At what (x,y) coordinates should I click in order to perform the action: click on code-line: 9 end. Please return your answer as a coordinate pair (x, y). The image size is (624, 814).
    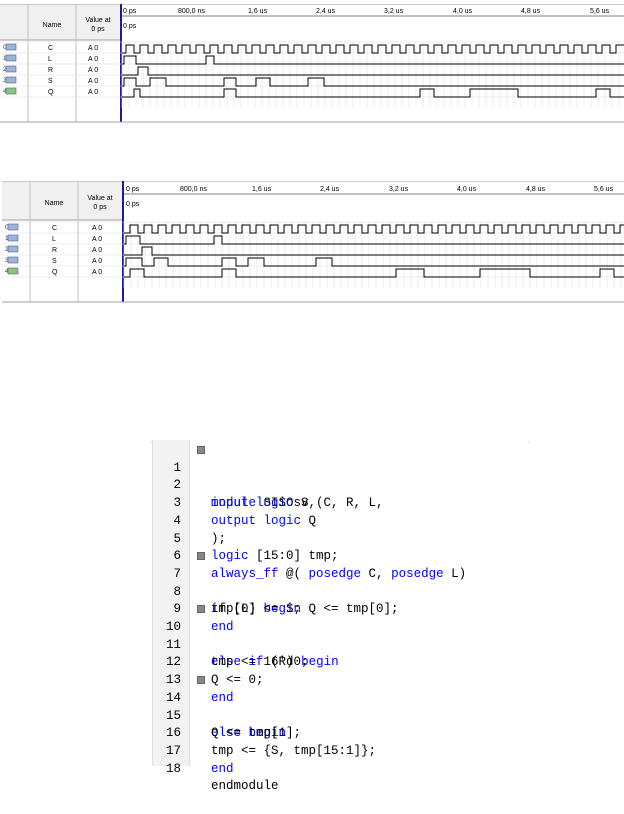
    Looking at the image, I should click on (340, 609).